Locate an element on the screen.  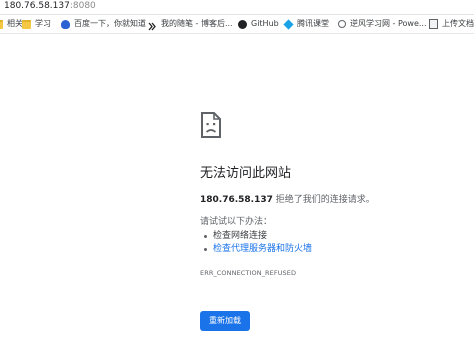
bookmark-github: GitHub is located at coordinates (258, 24).